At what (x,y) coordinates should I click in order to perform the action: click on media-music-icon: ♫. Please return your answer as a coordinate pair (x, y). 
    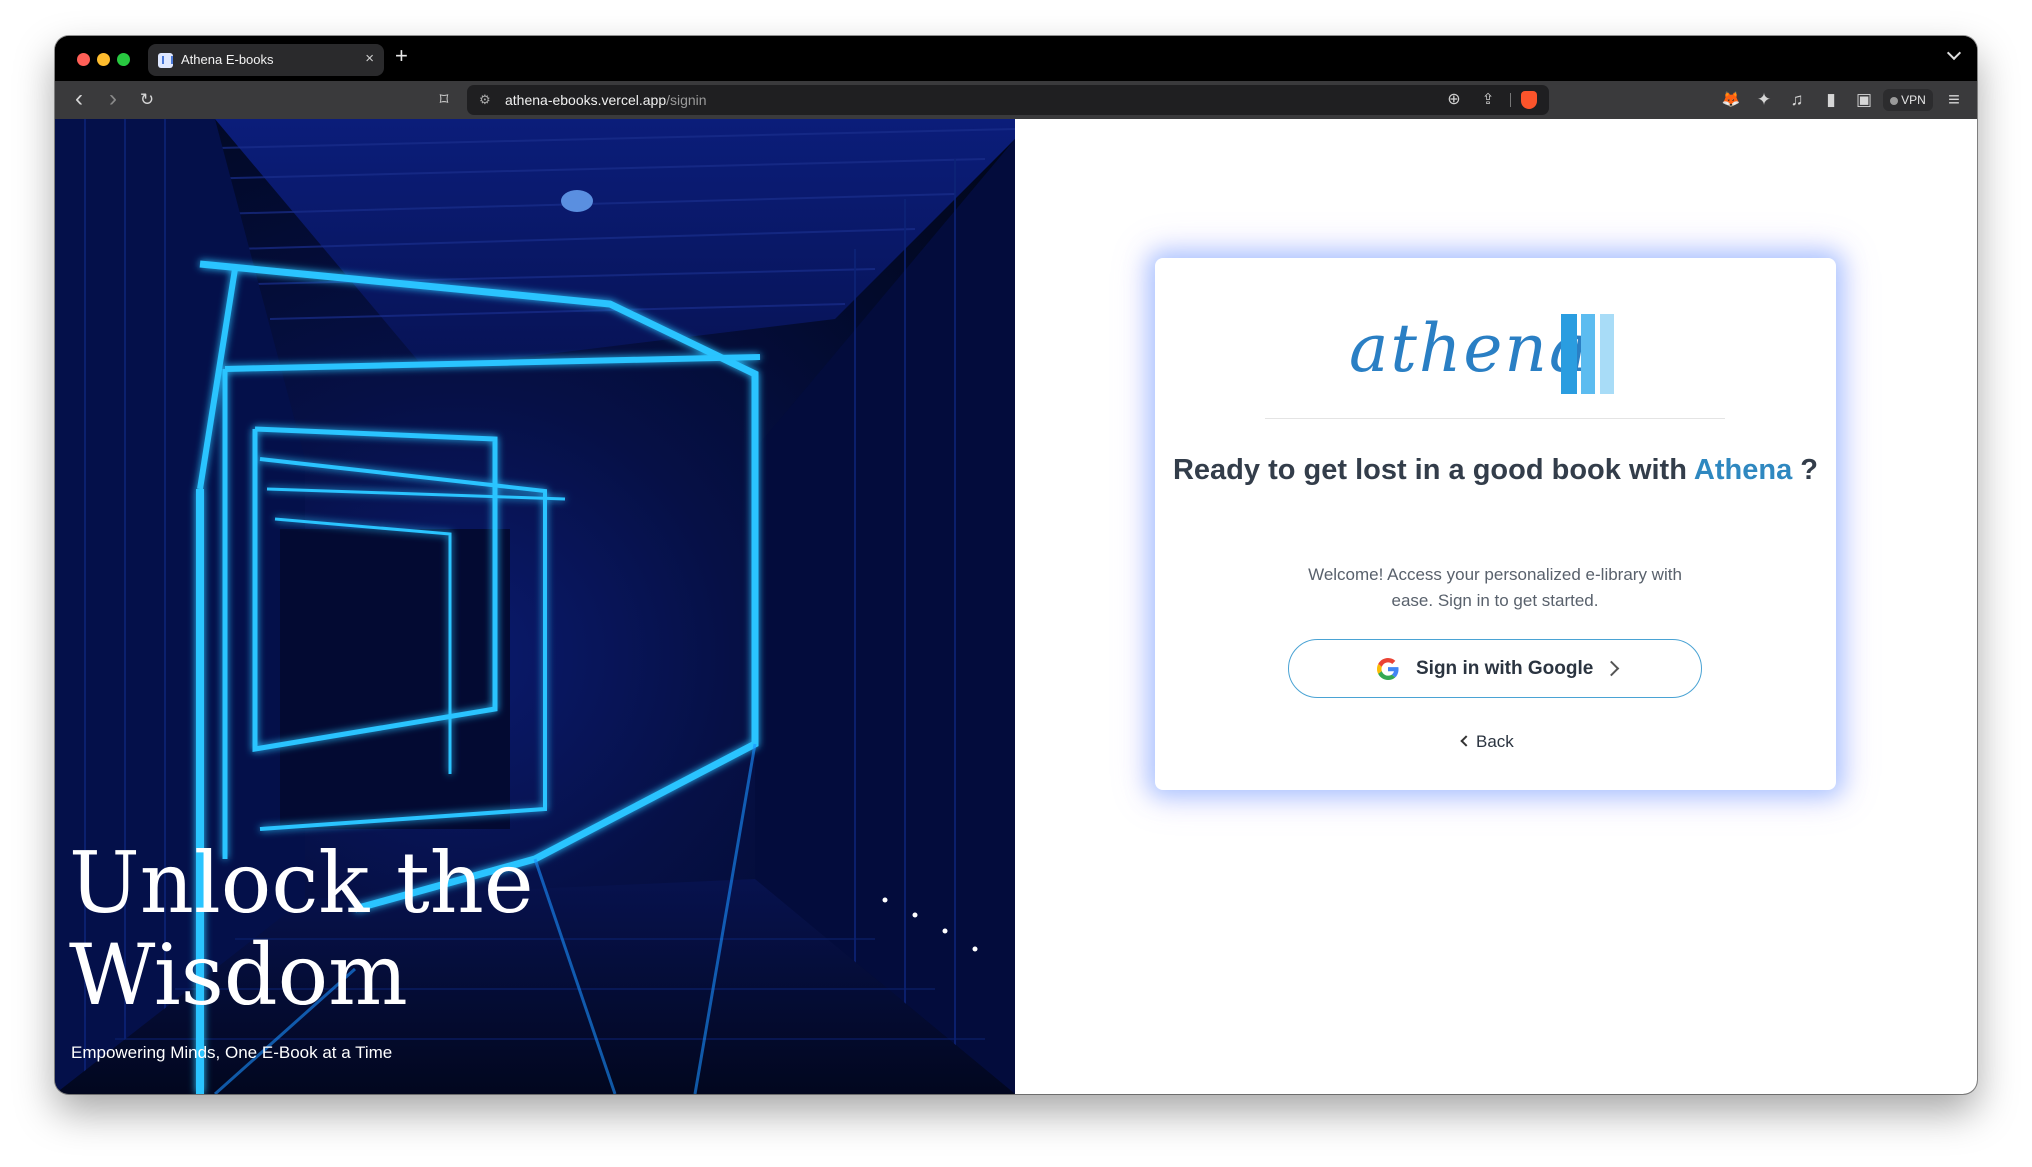
    Looking at the image, I should click on (1797, 100).